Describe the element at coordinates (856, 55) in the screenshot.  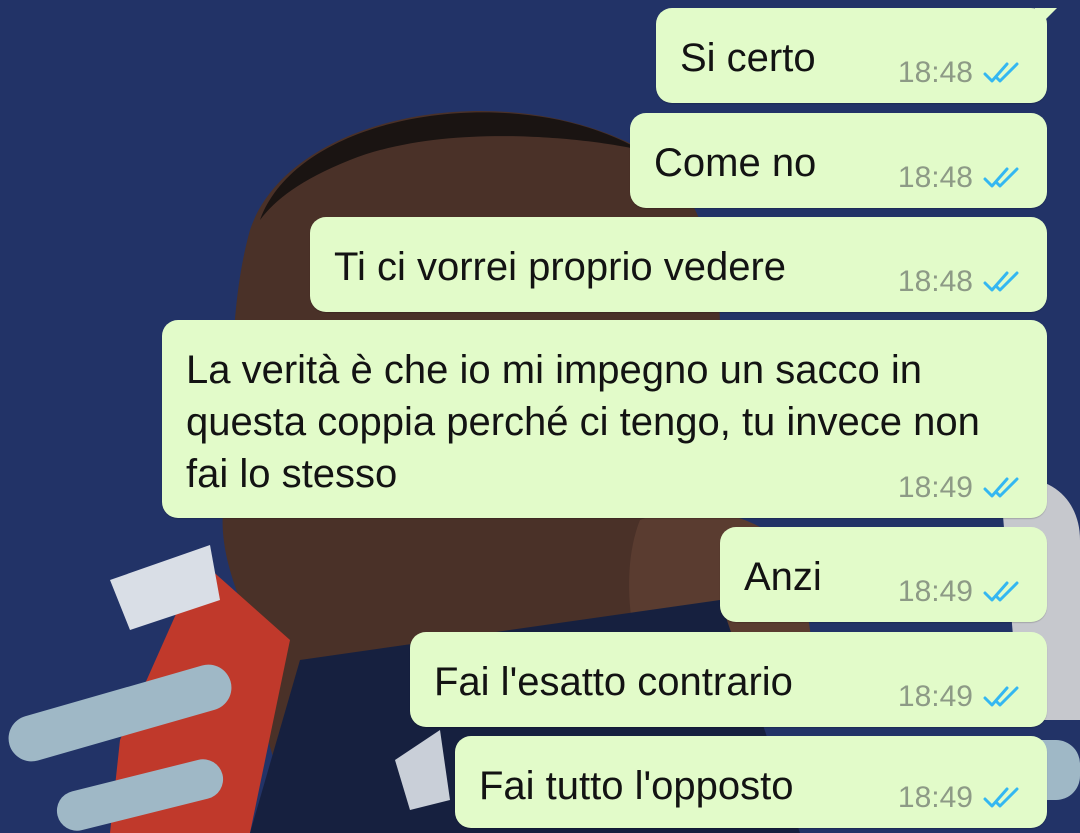
I see `message-bubble: Si certo 18:48` at that location.